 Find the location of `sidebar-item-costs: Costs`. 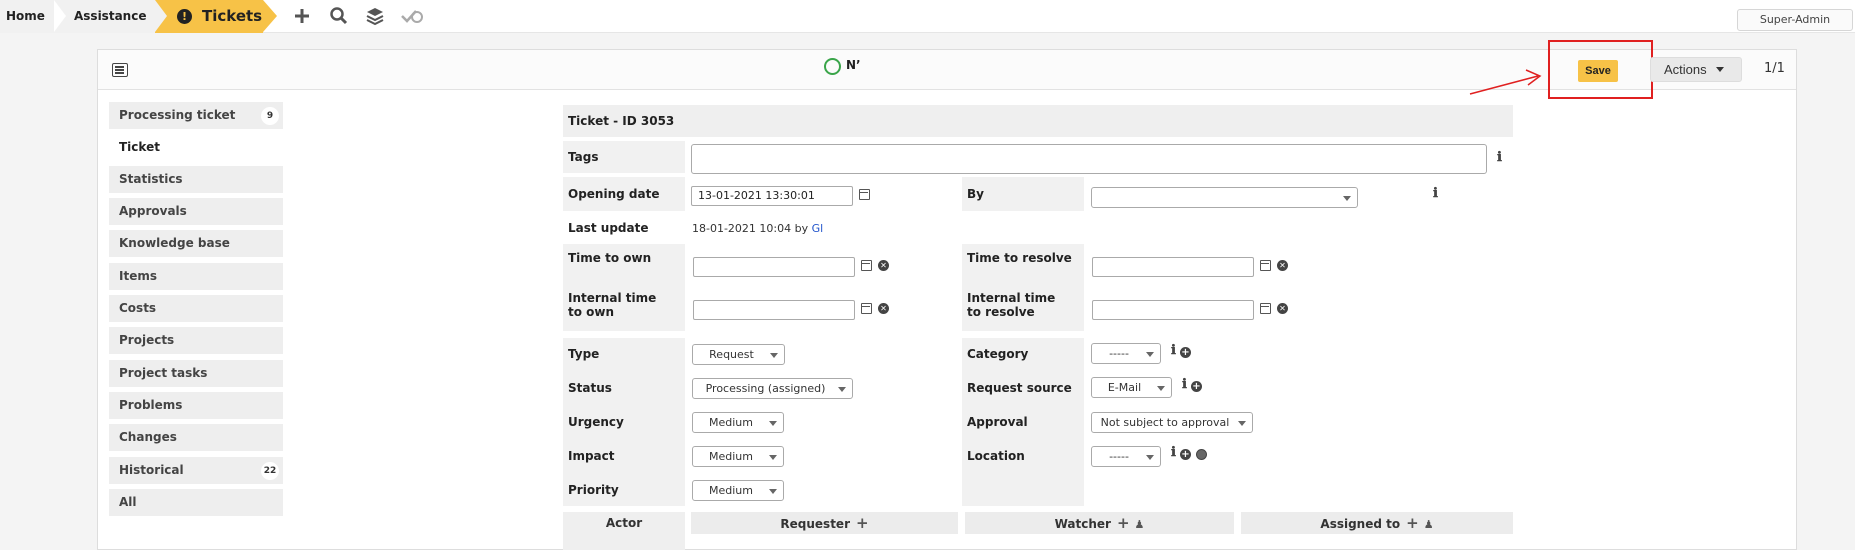

sidebar-item-costs: Costs is located at coordinates (196, 308).